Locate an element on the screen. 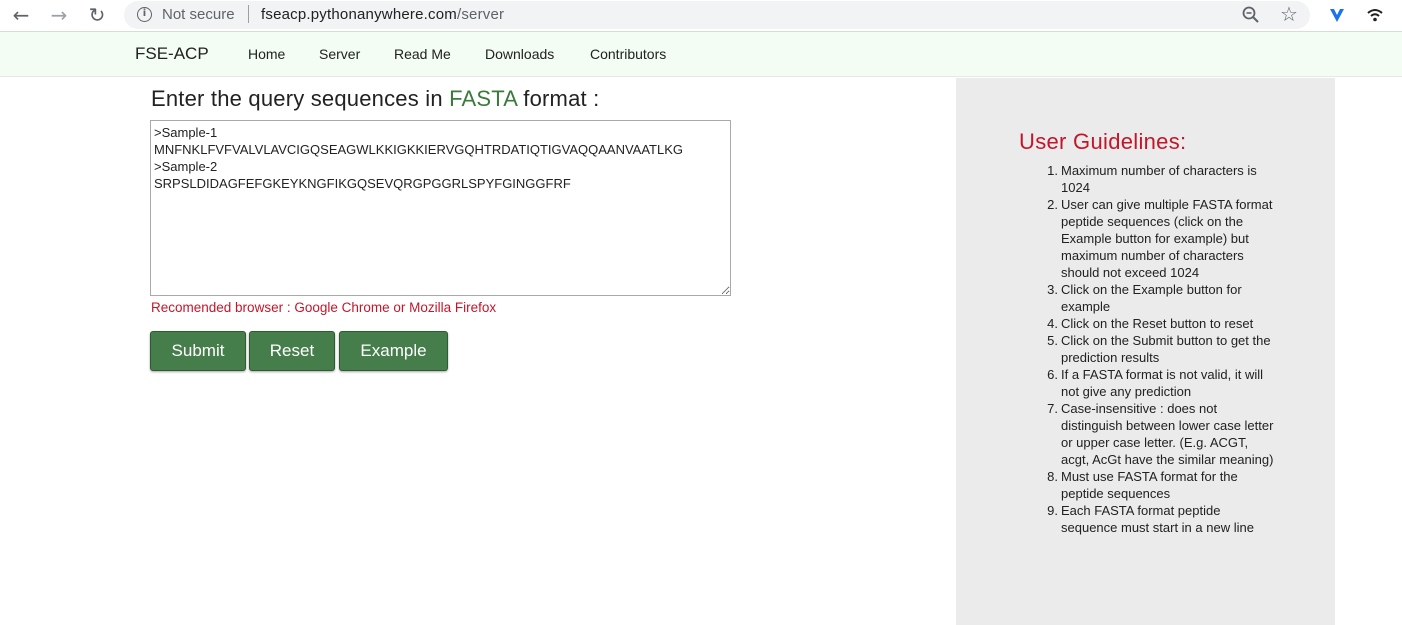 The image size is (1402, 625). nav-link-server: Server is located at coordinates (339, 54).